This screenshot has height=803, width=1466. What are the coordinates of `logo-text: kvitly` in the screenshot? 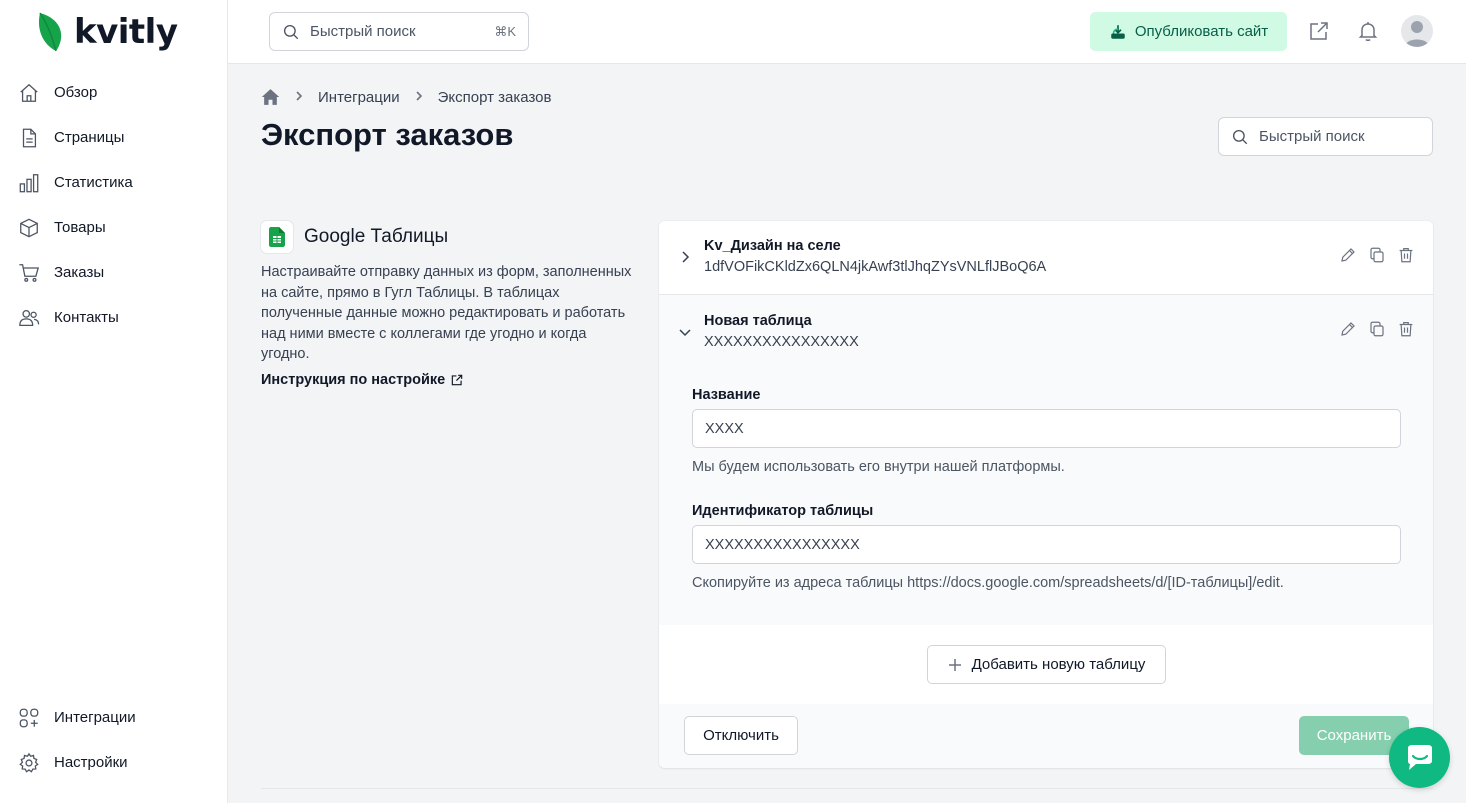 It's located at (126, 32).